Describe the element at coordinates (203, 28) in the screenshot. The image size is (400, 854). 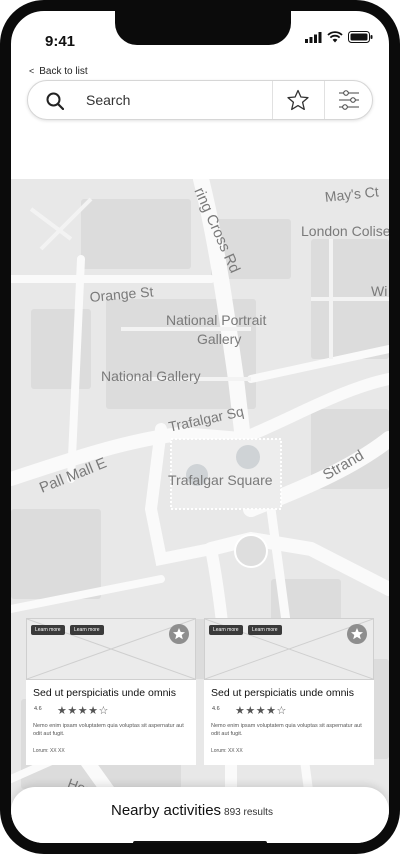
I see `notch` at that location.